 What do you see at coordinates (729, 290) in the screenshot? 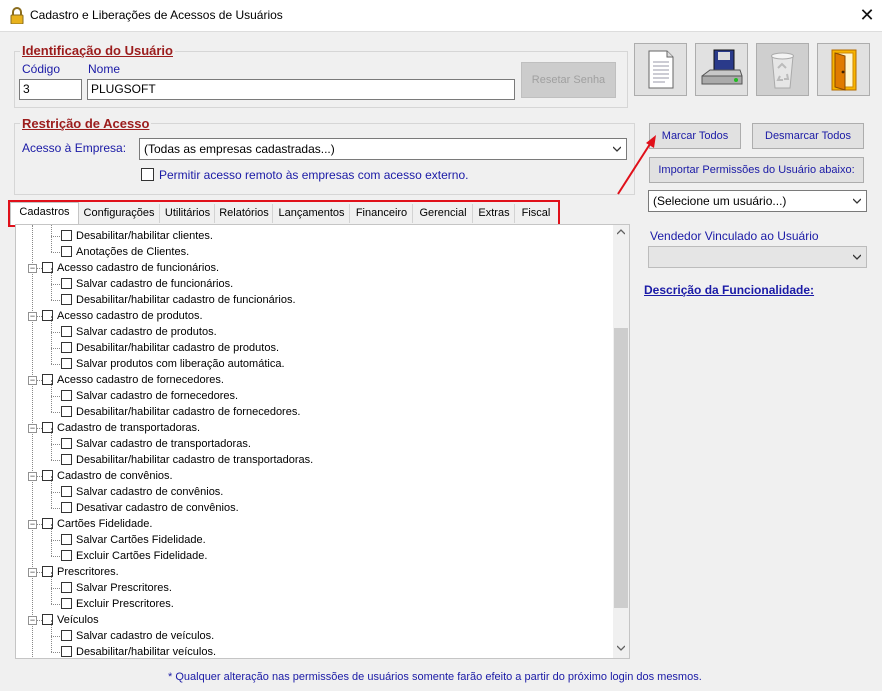
I see `descricao-funcionalidade-link: Descrição da Funcionalidade:` at bounding box center [729, 290].